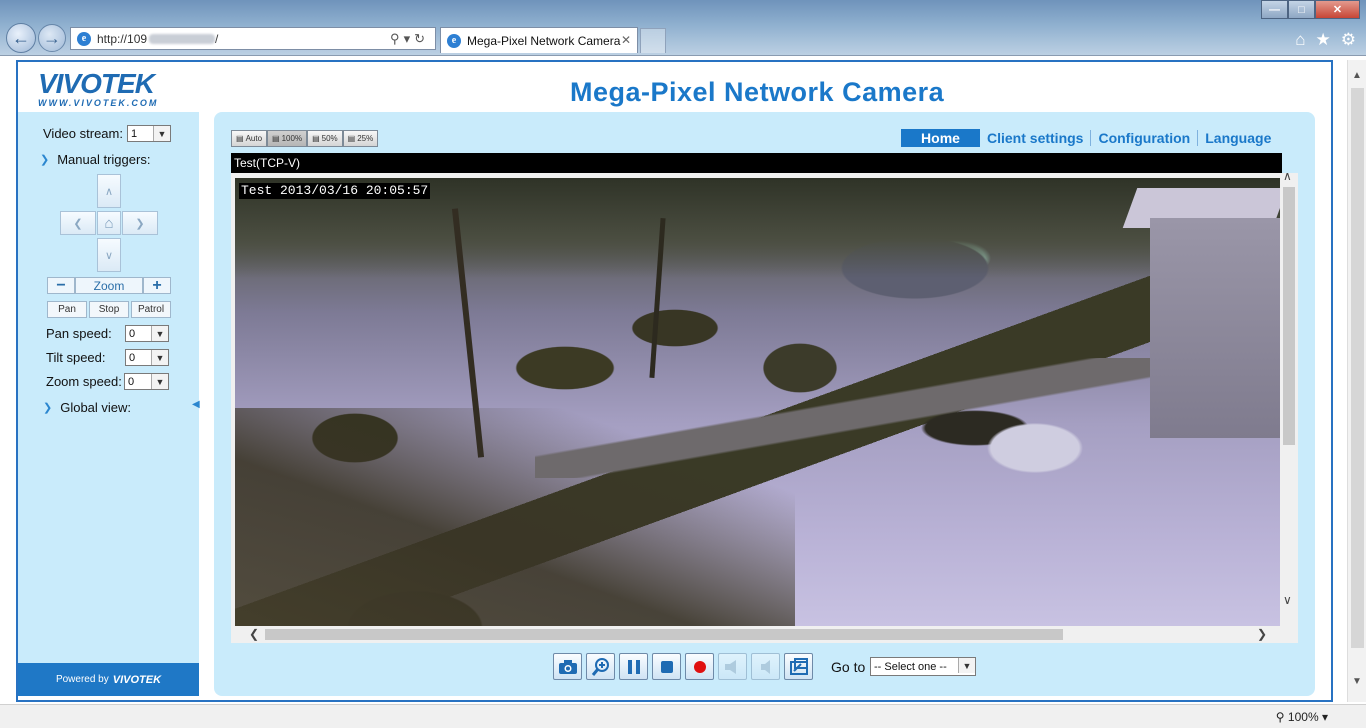 This screenshot has height=728, width=1366. I want to click on scroll-left-icon: ❮, so click(254, 634).